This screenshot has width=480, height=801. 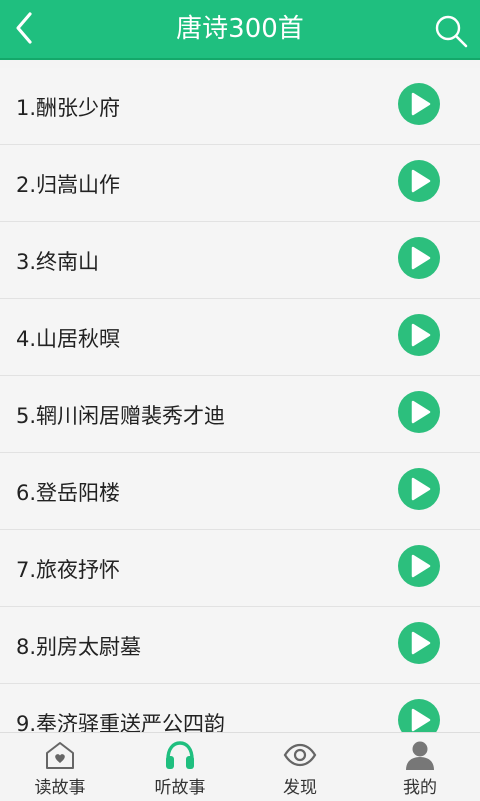 I want to click on bottom-tab-bar: 读故事 听故事 发现 我的, so click(x=240, y=766).